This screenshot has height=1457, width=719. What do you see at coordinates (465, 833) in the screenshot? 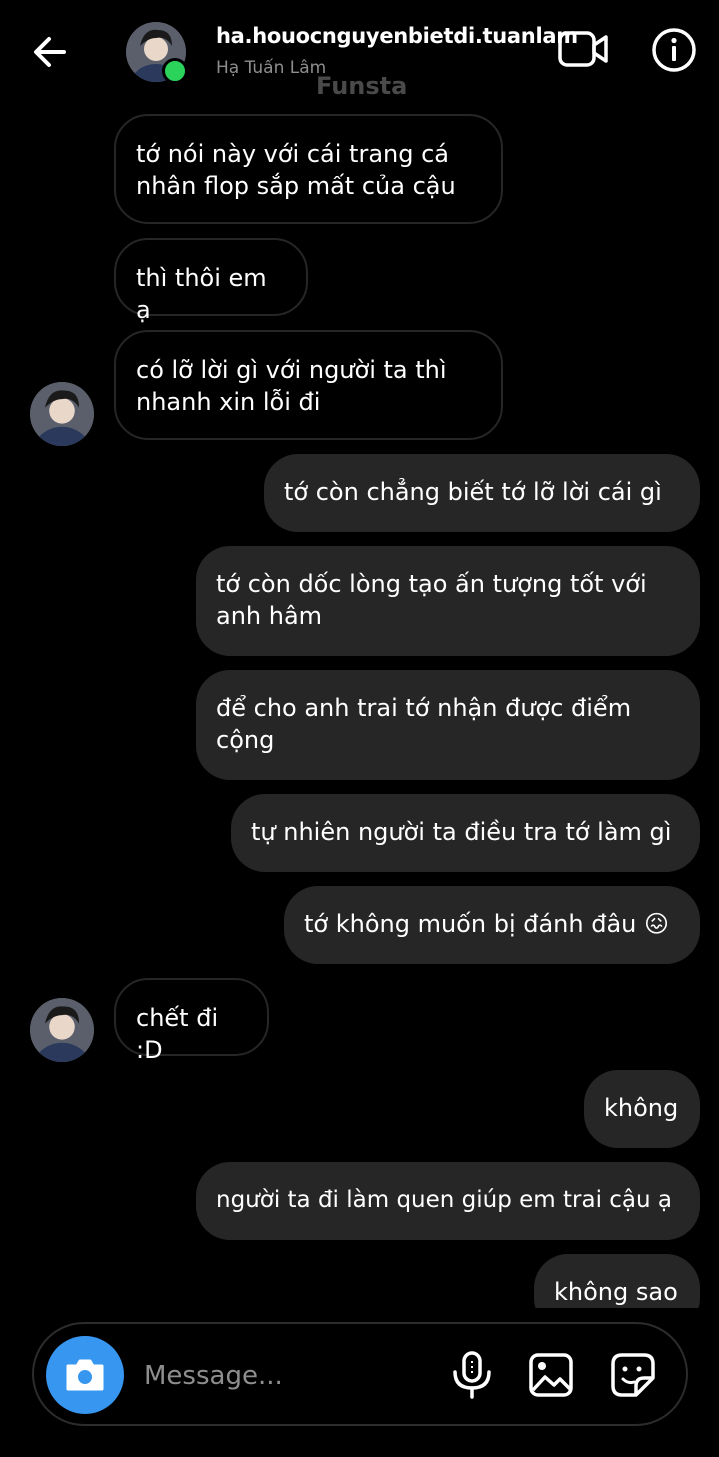
I see `message-bubble-outgoing: tự nhiên người ta điều tra tớ làm gì` at bounding box center [465, 833].